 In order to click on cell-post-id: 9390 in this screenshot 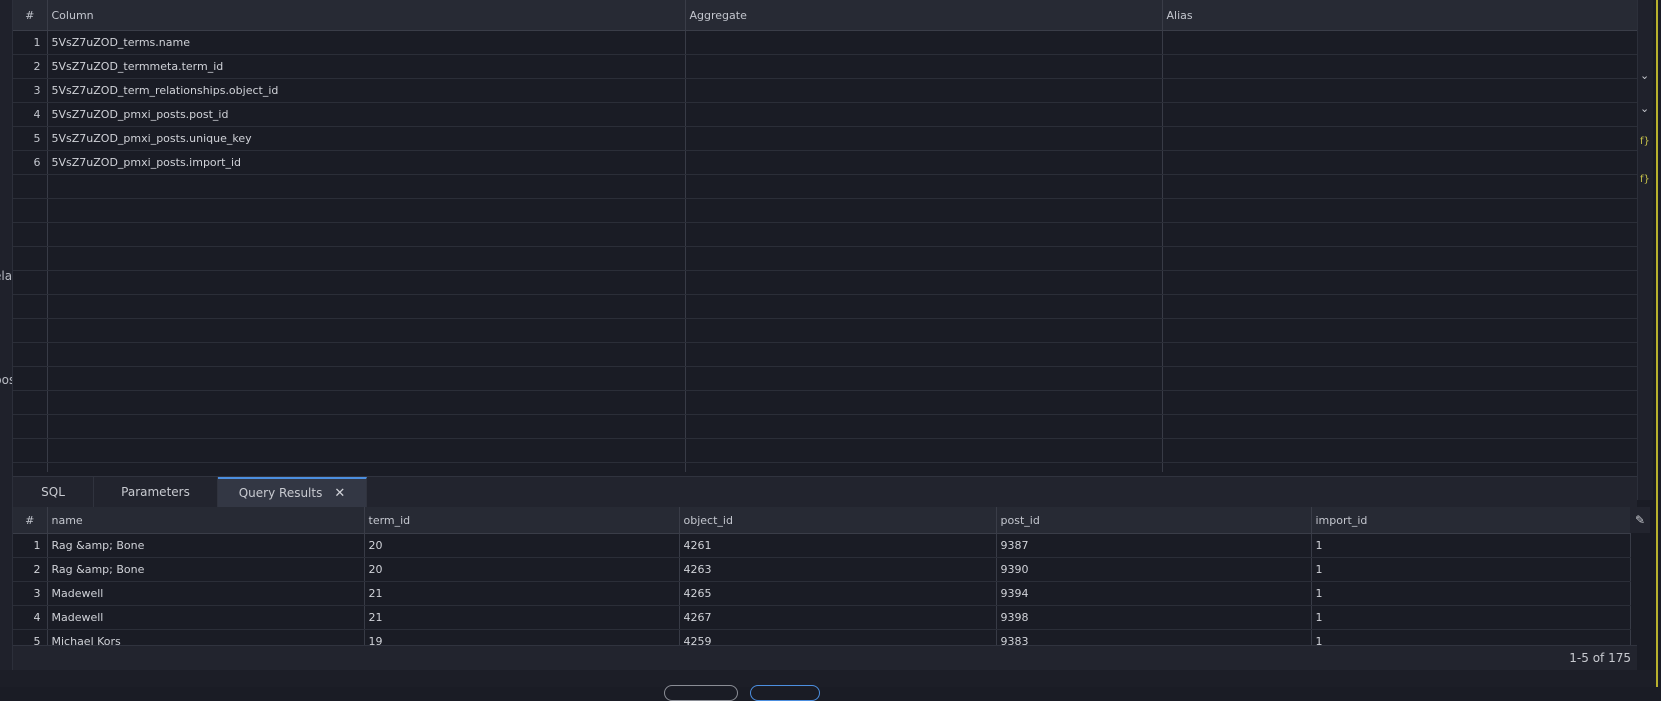, I will do `click(1154, 569)`.